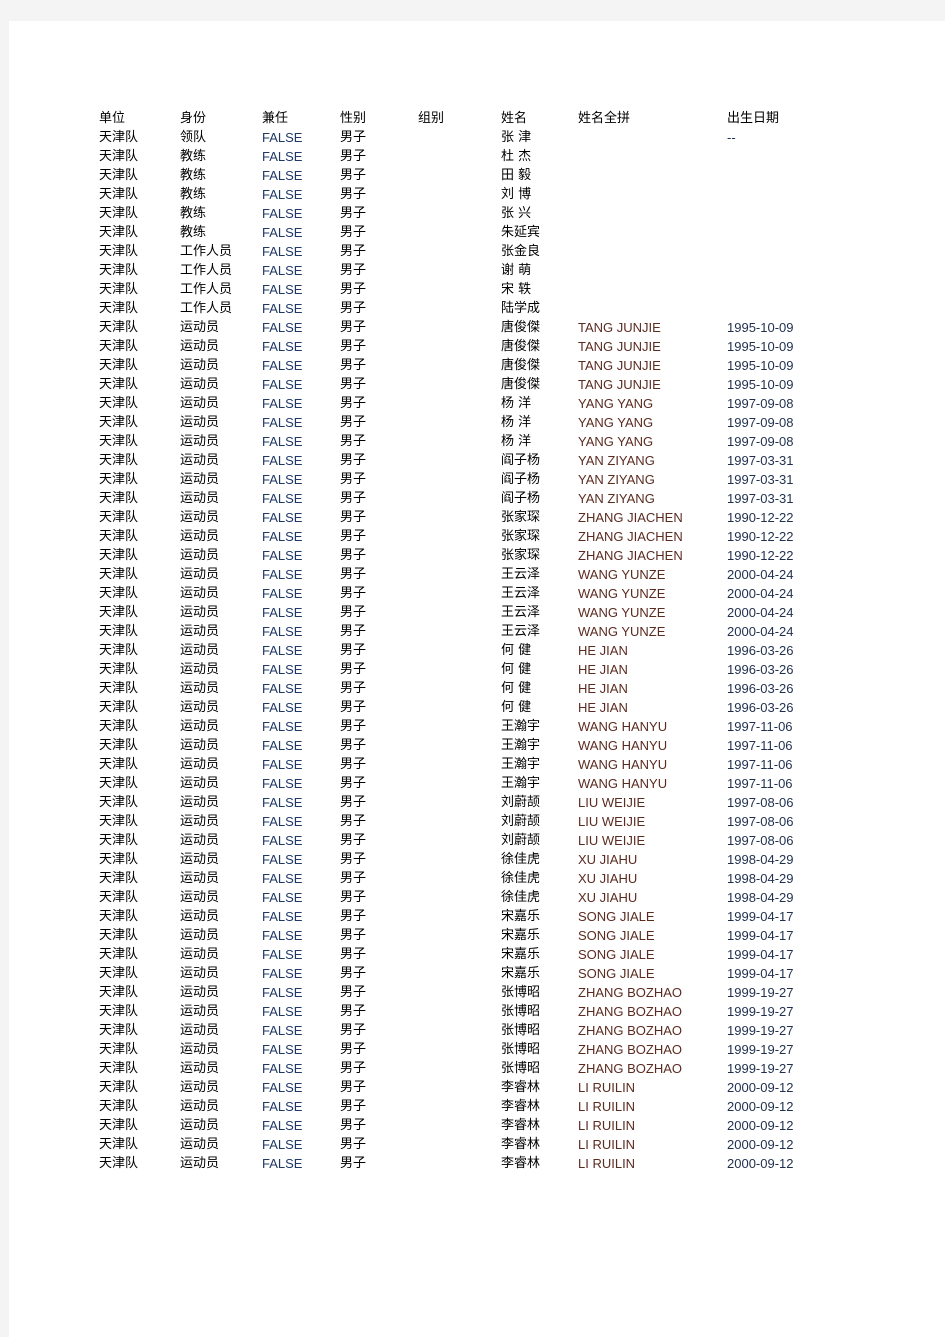  Describe the element at coordinates (469, 213) in the screenshot. I see `table-row: 天津队 教练 FALSE 男子 张 兴` at that location.